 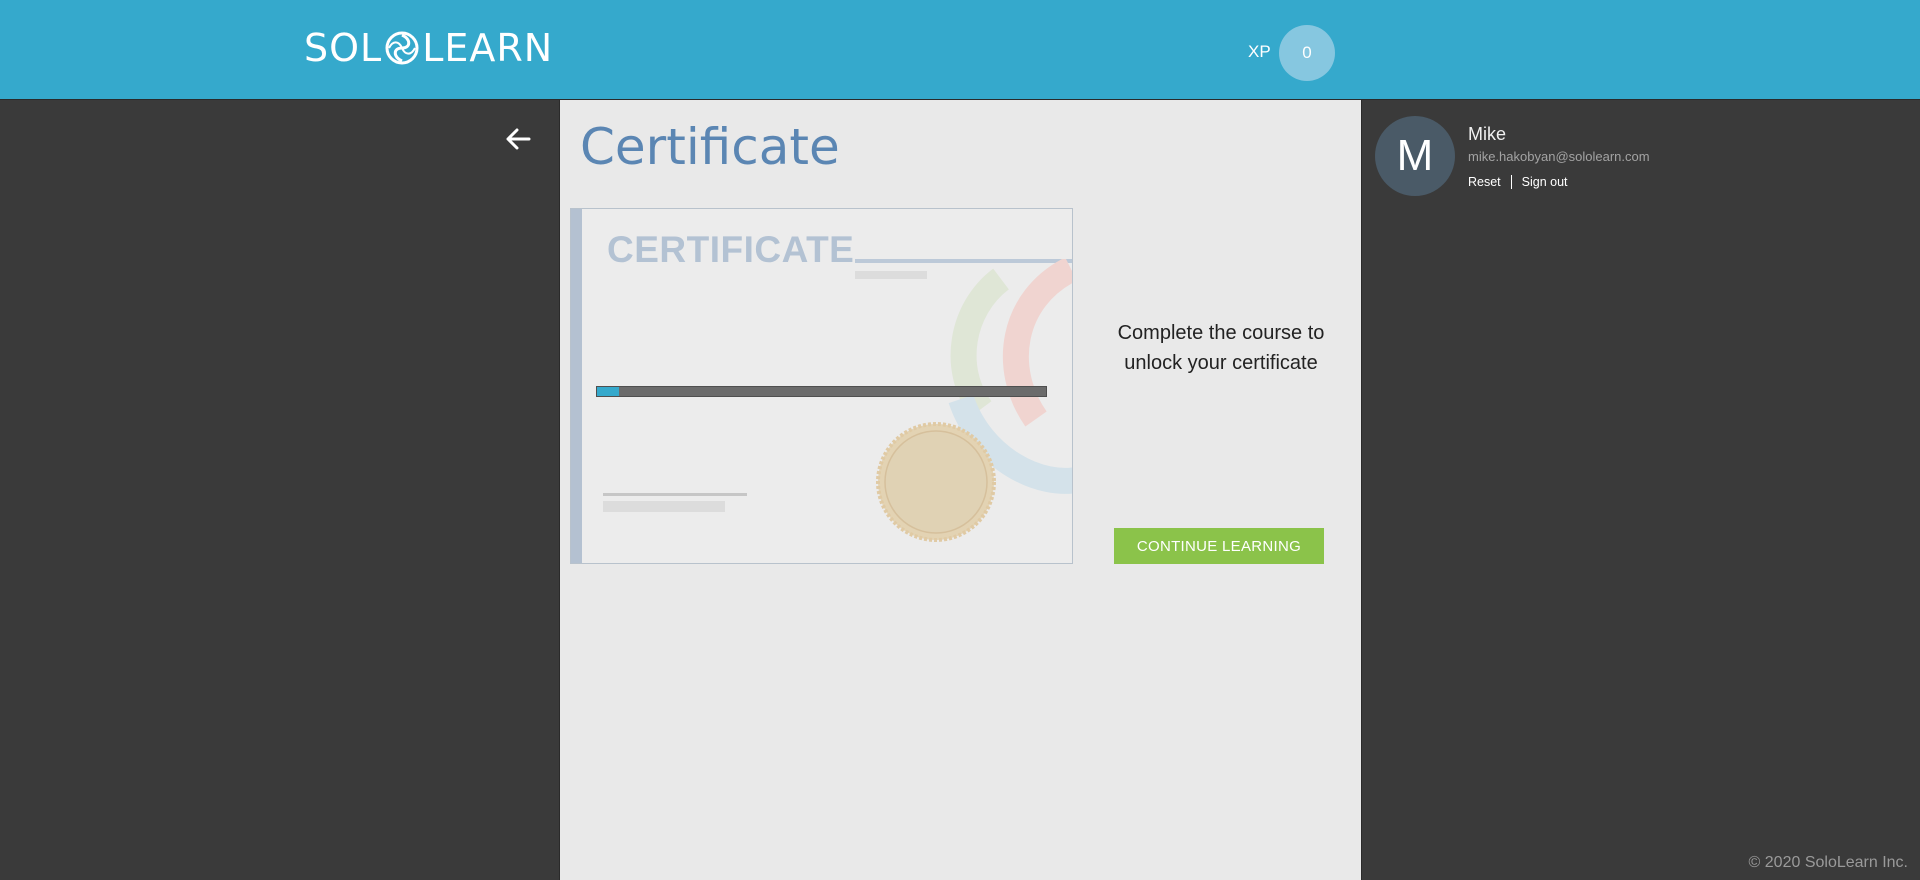 What do you see at coordinates (1259, 51) in the screenshot?
I see `xp-label: XP` at bounding box center [1259, 51].